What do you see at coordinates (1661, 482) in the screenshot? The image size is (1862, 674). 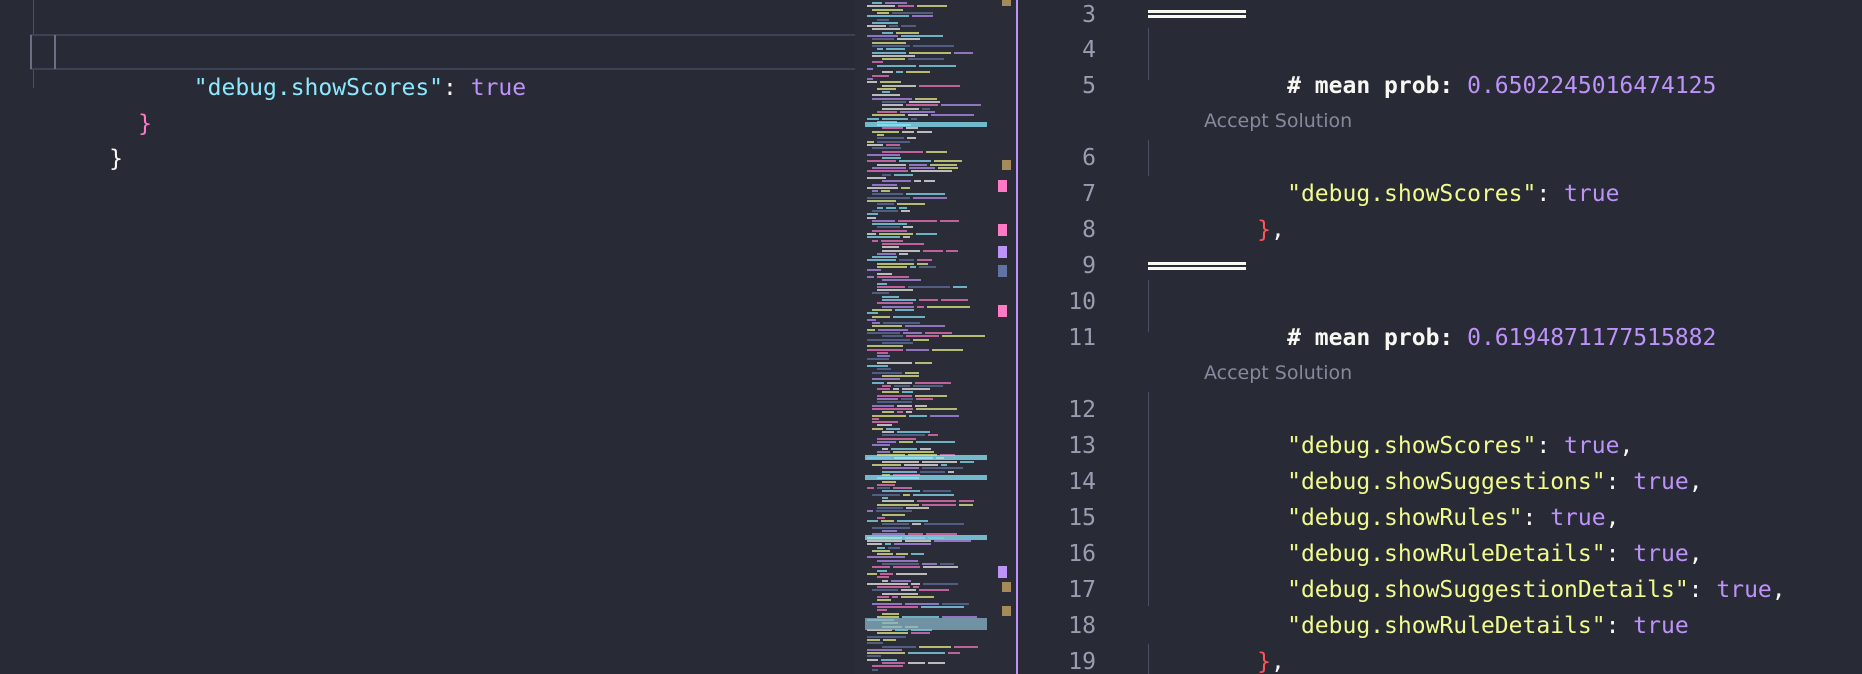 I see `json-value: true` at bounding box center [1661, 482].